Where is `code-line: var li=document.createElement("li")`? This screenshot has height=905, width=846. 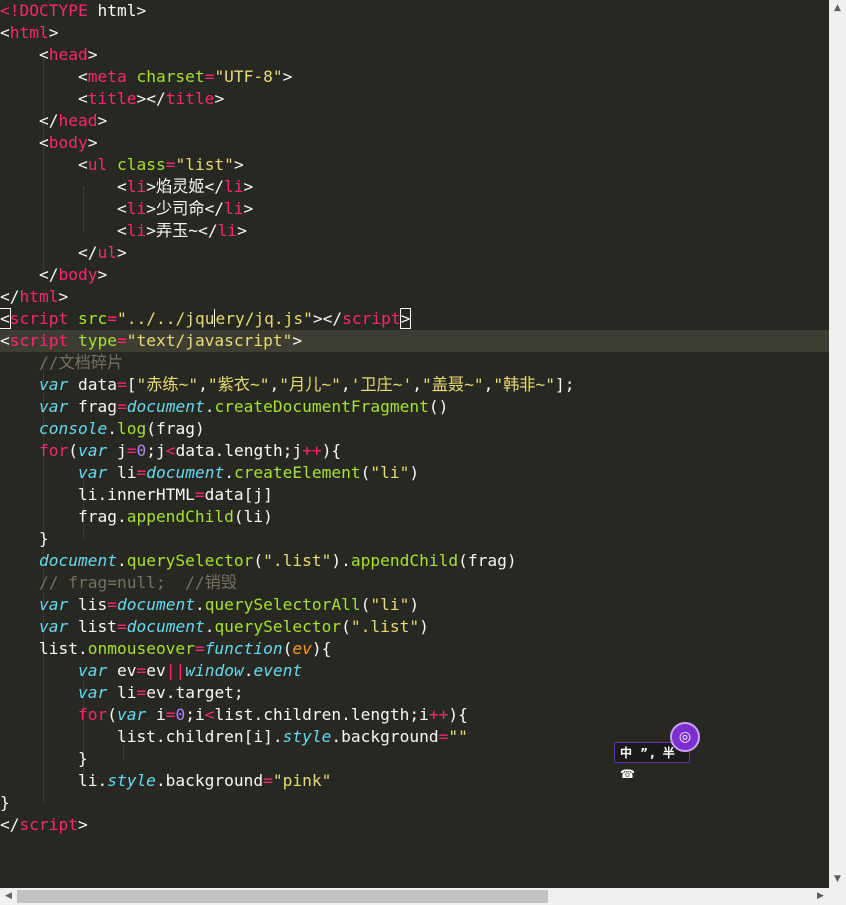 code-line: var li=document.createElement("li") is located at coordinates (414, 473).